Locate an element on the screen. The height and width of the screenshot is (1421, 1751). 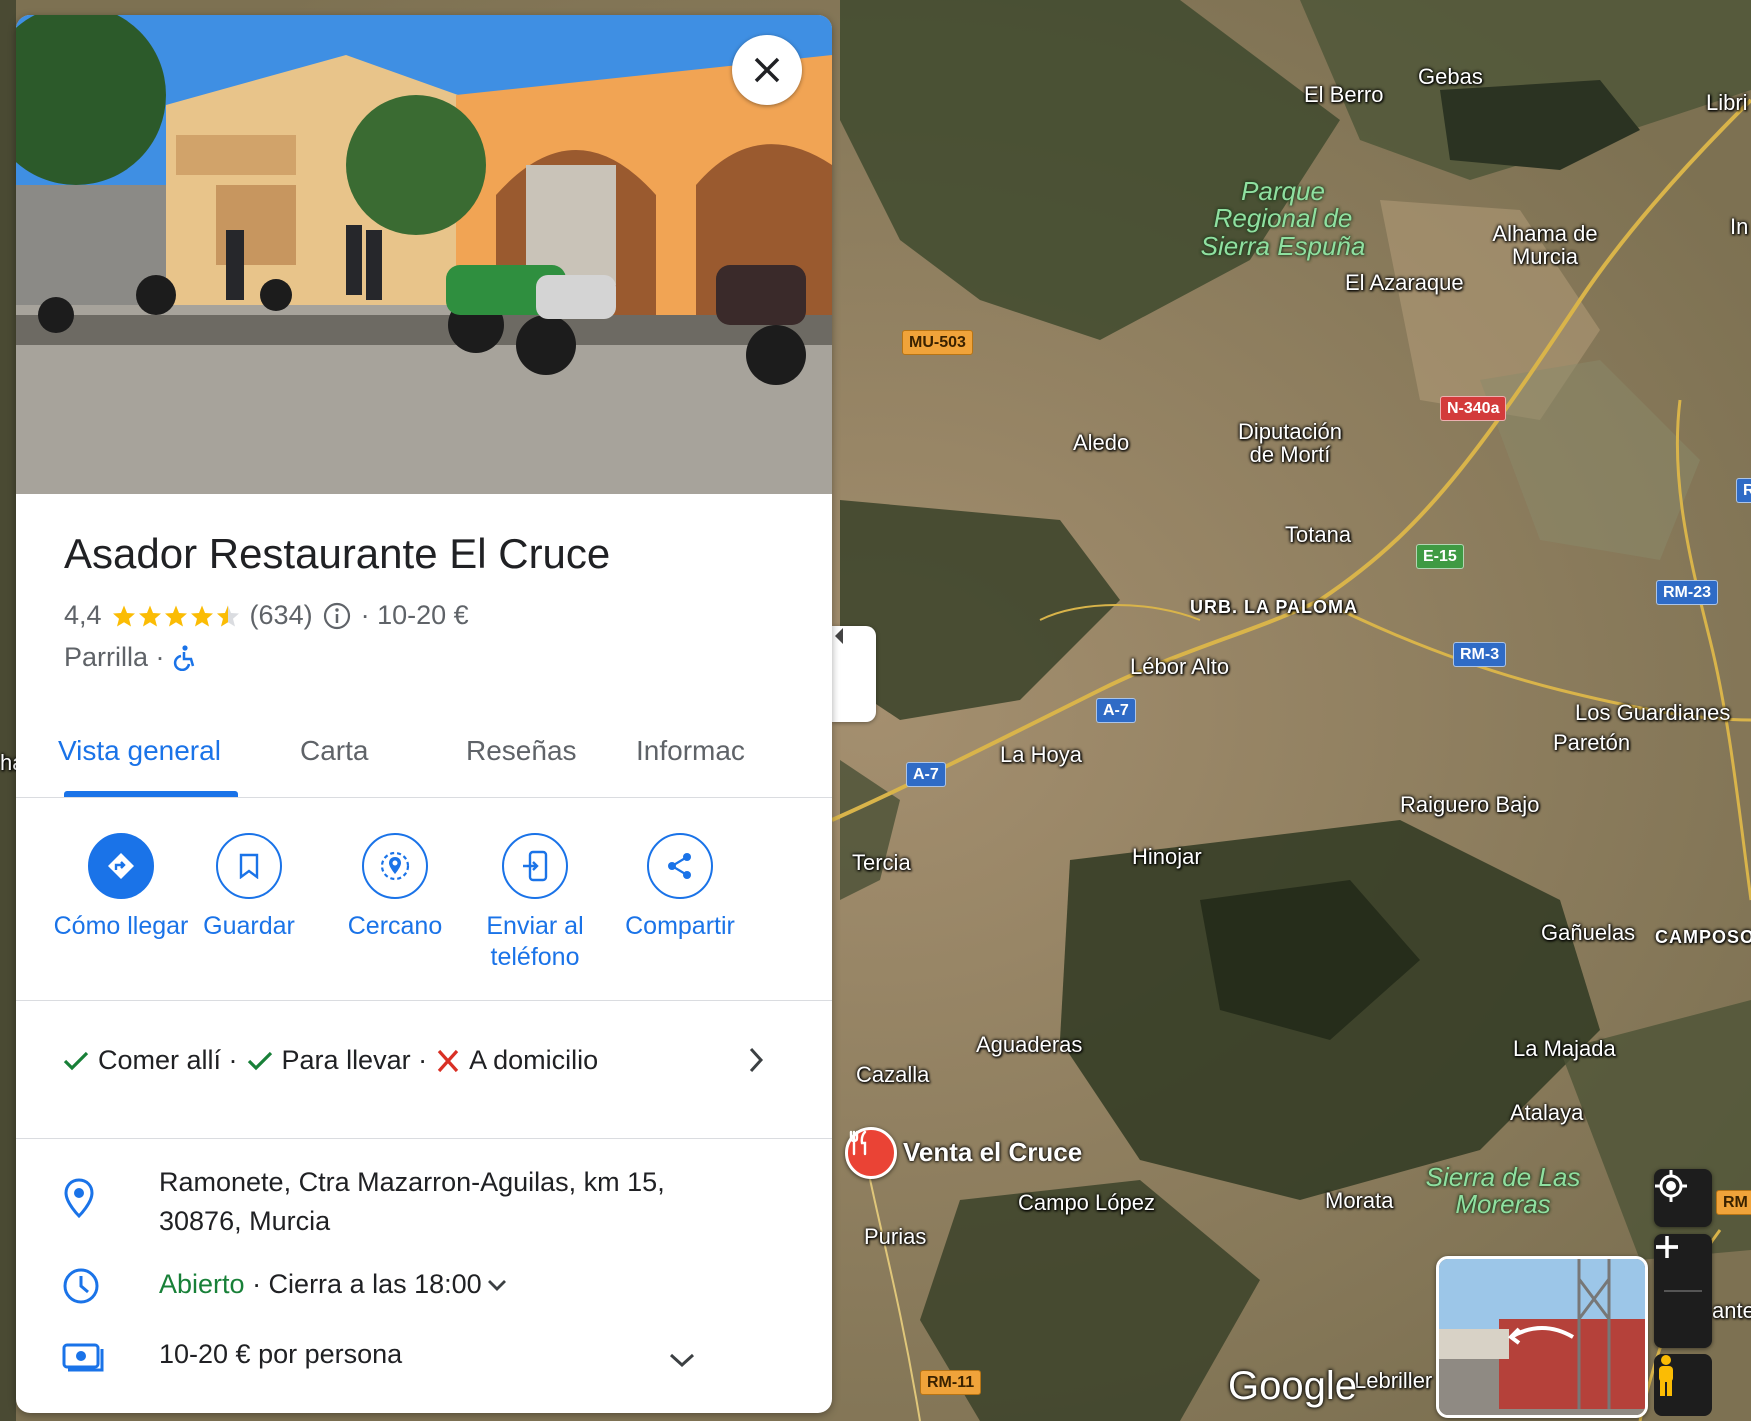
rating-stars is located at coordinates (176, 616).